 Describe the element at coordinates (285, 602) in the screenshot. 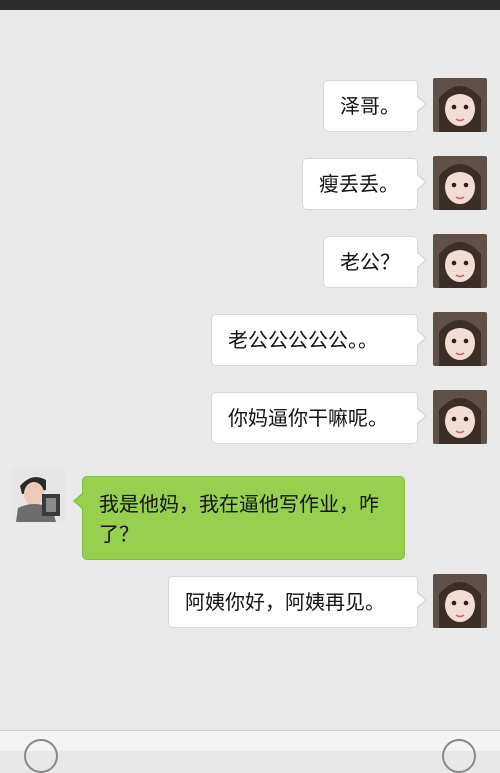

I see `message-text: 阿姨你好，阿姨再见。` at that location.